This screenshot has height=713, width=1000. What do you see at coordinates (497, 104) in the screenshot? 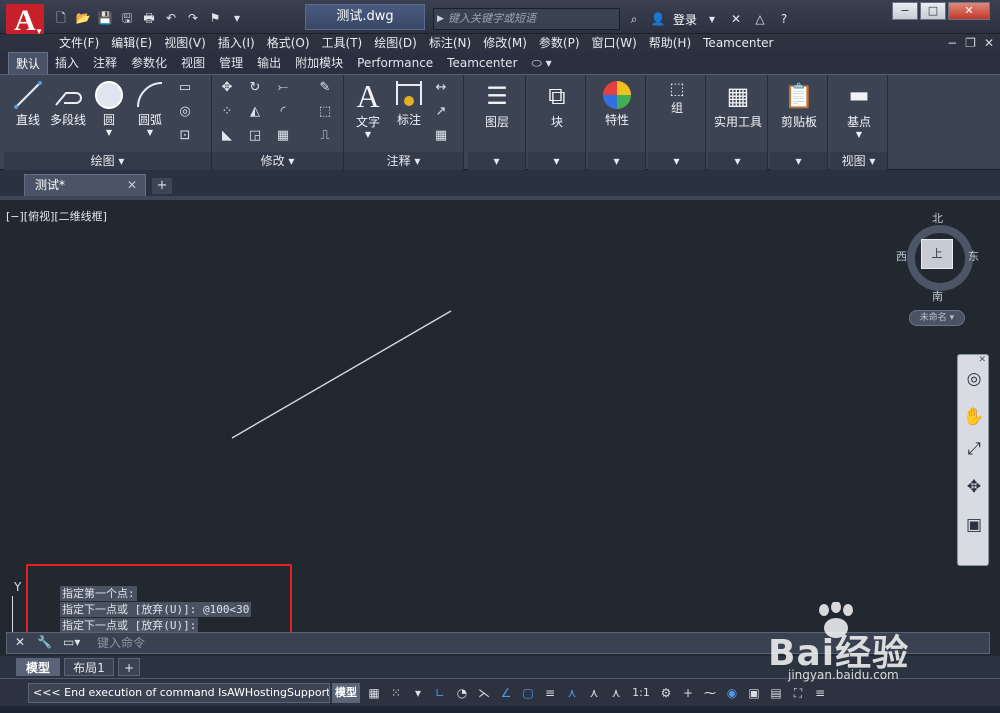
I see `layers-tool: ☰ 图层` at bounding box center [497, 104].